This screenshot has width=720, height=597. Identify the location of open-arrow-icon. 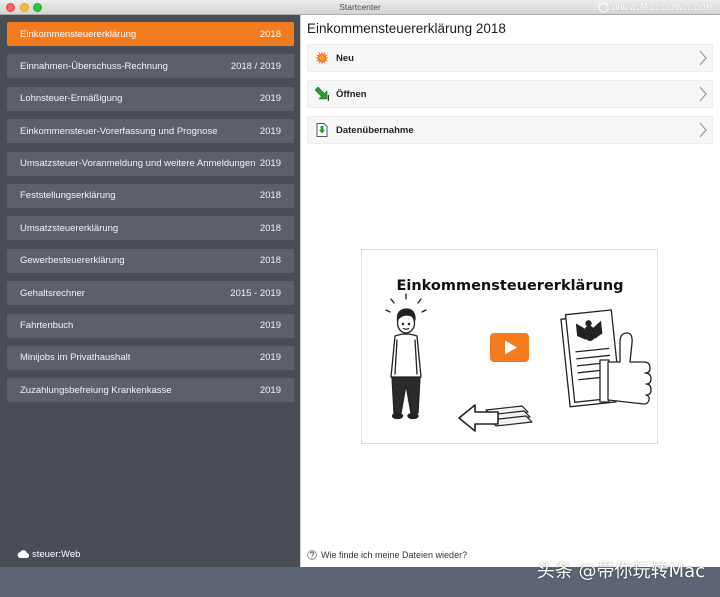
(322, 94).